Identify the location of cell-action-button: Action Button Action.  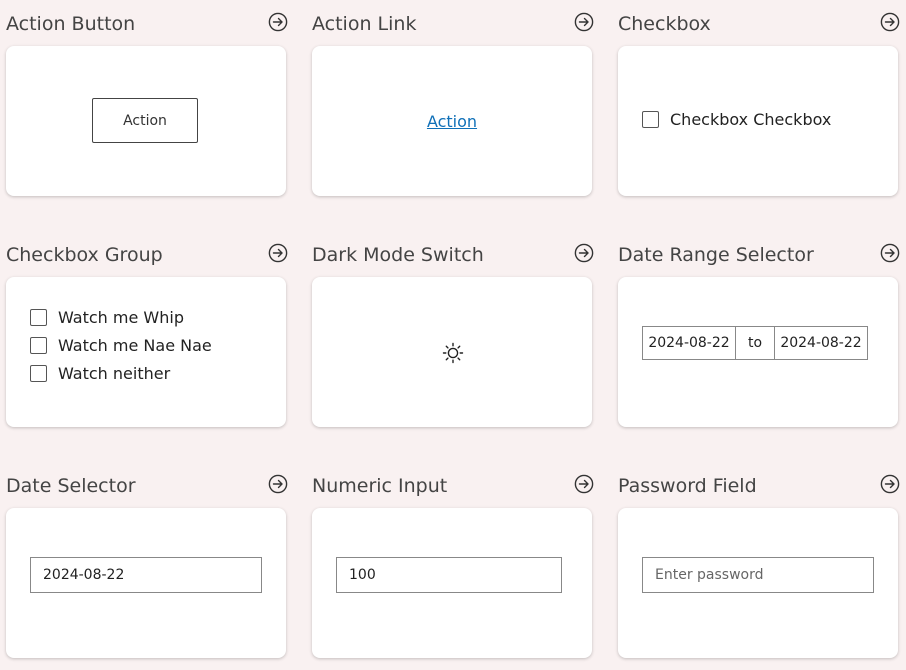
(146, 98).